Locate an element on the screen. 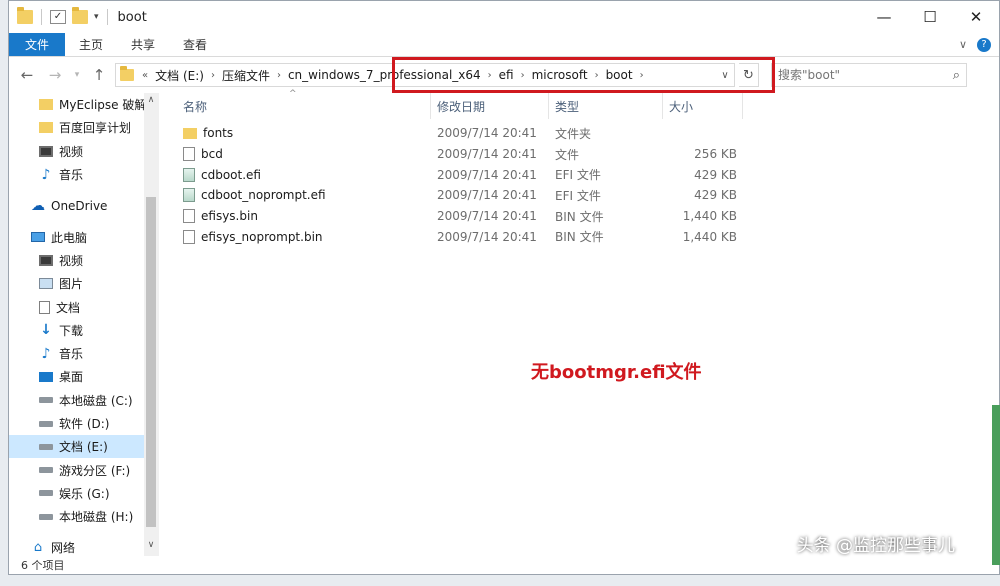 This screenshot has height=586, width=1000. sidebar-item-label: MyEclipse 破解 is located at coordinates (103, 105).